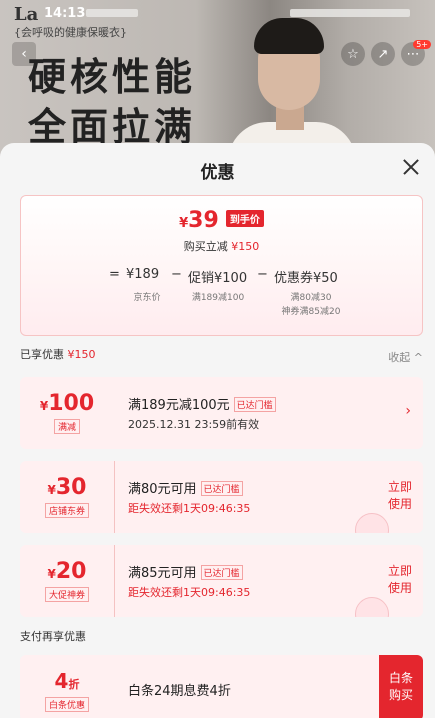 The height and width of the screenshot is (718, 435). I want to click on coupon-amount: 100, so click(71, 403).